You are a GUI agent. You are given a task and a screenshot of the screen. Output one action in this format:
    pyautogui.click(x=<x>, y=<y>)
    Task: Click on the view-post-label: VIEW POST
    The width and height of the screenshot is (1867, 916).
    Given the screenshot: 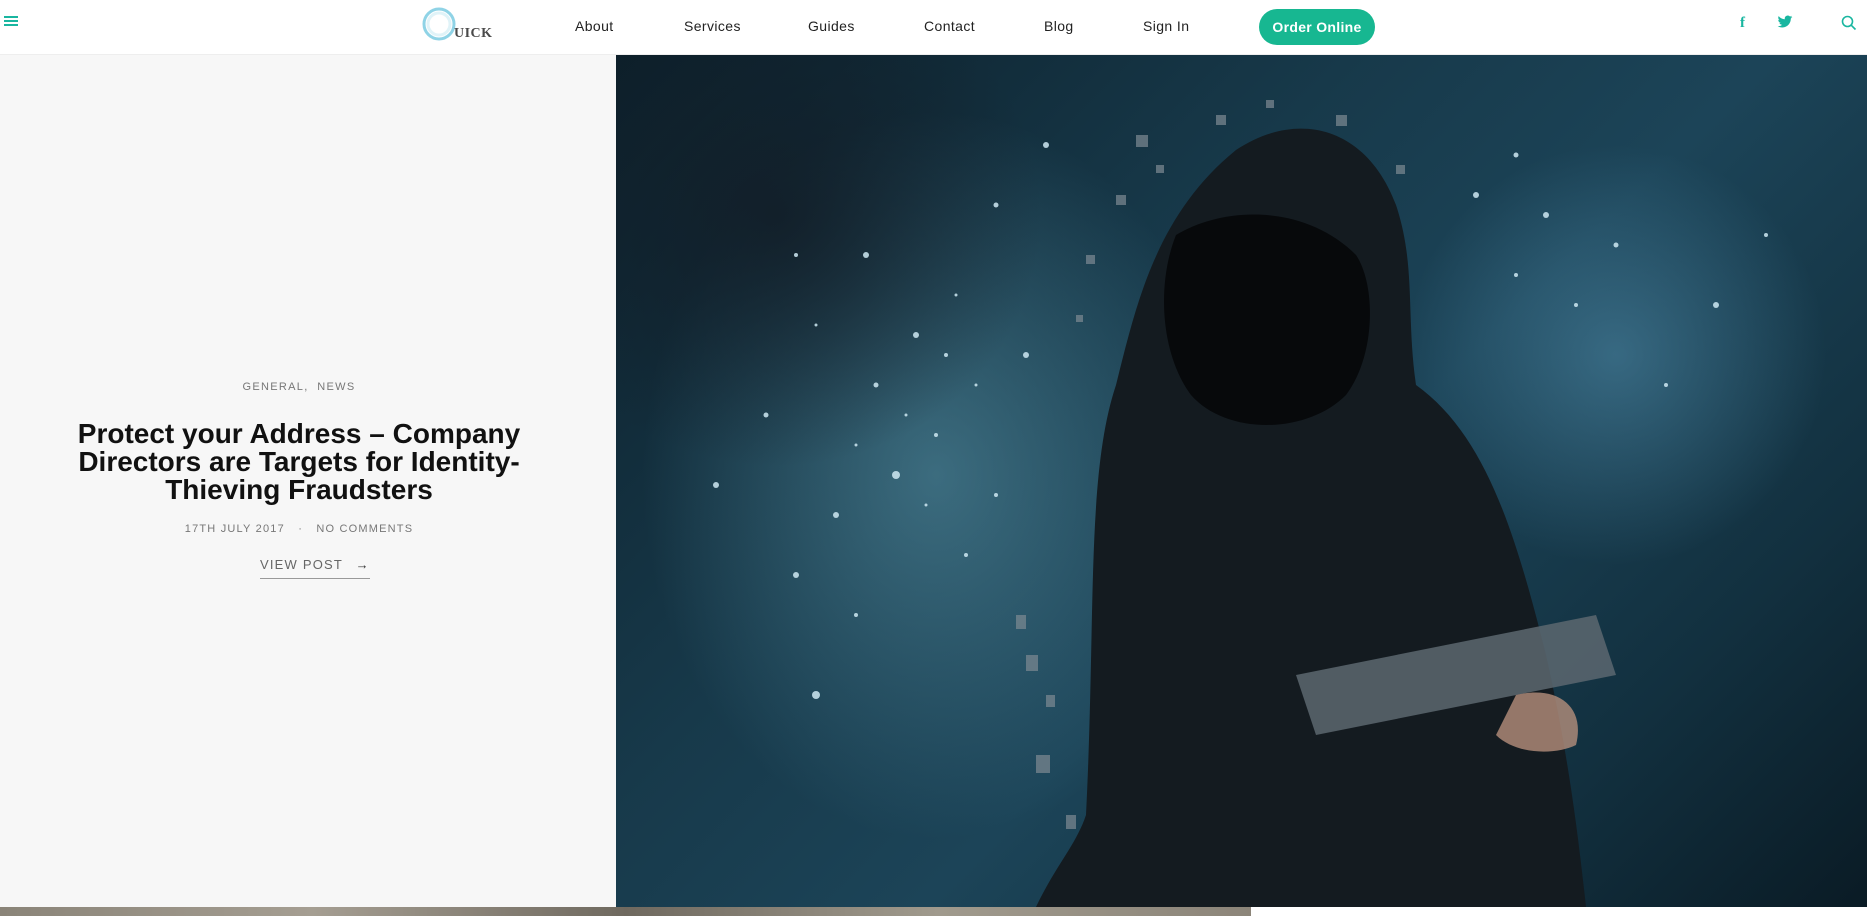 What is the action you would take?
    pyautogui.click(x=301, y=564)
    